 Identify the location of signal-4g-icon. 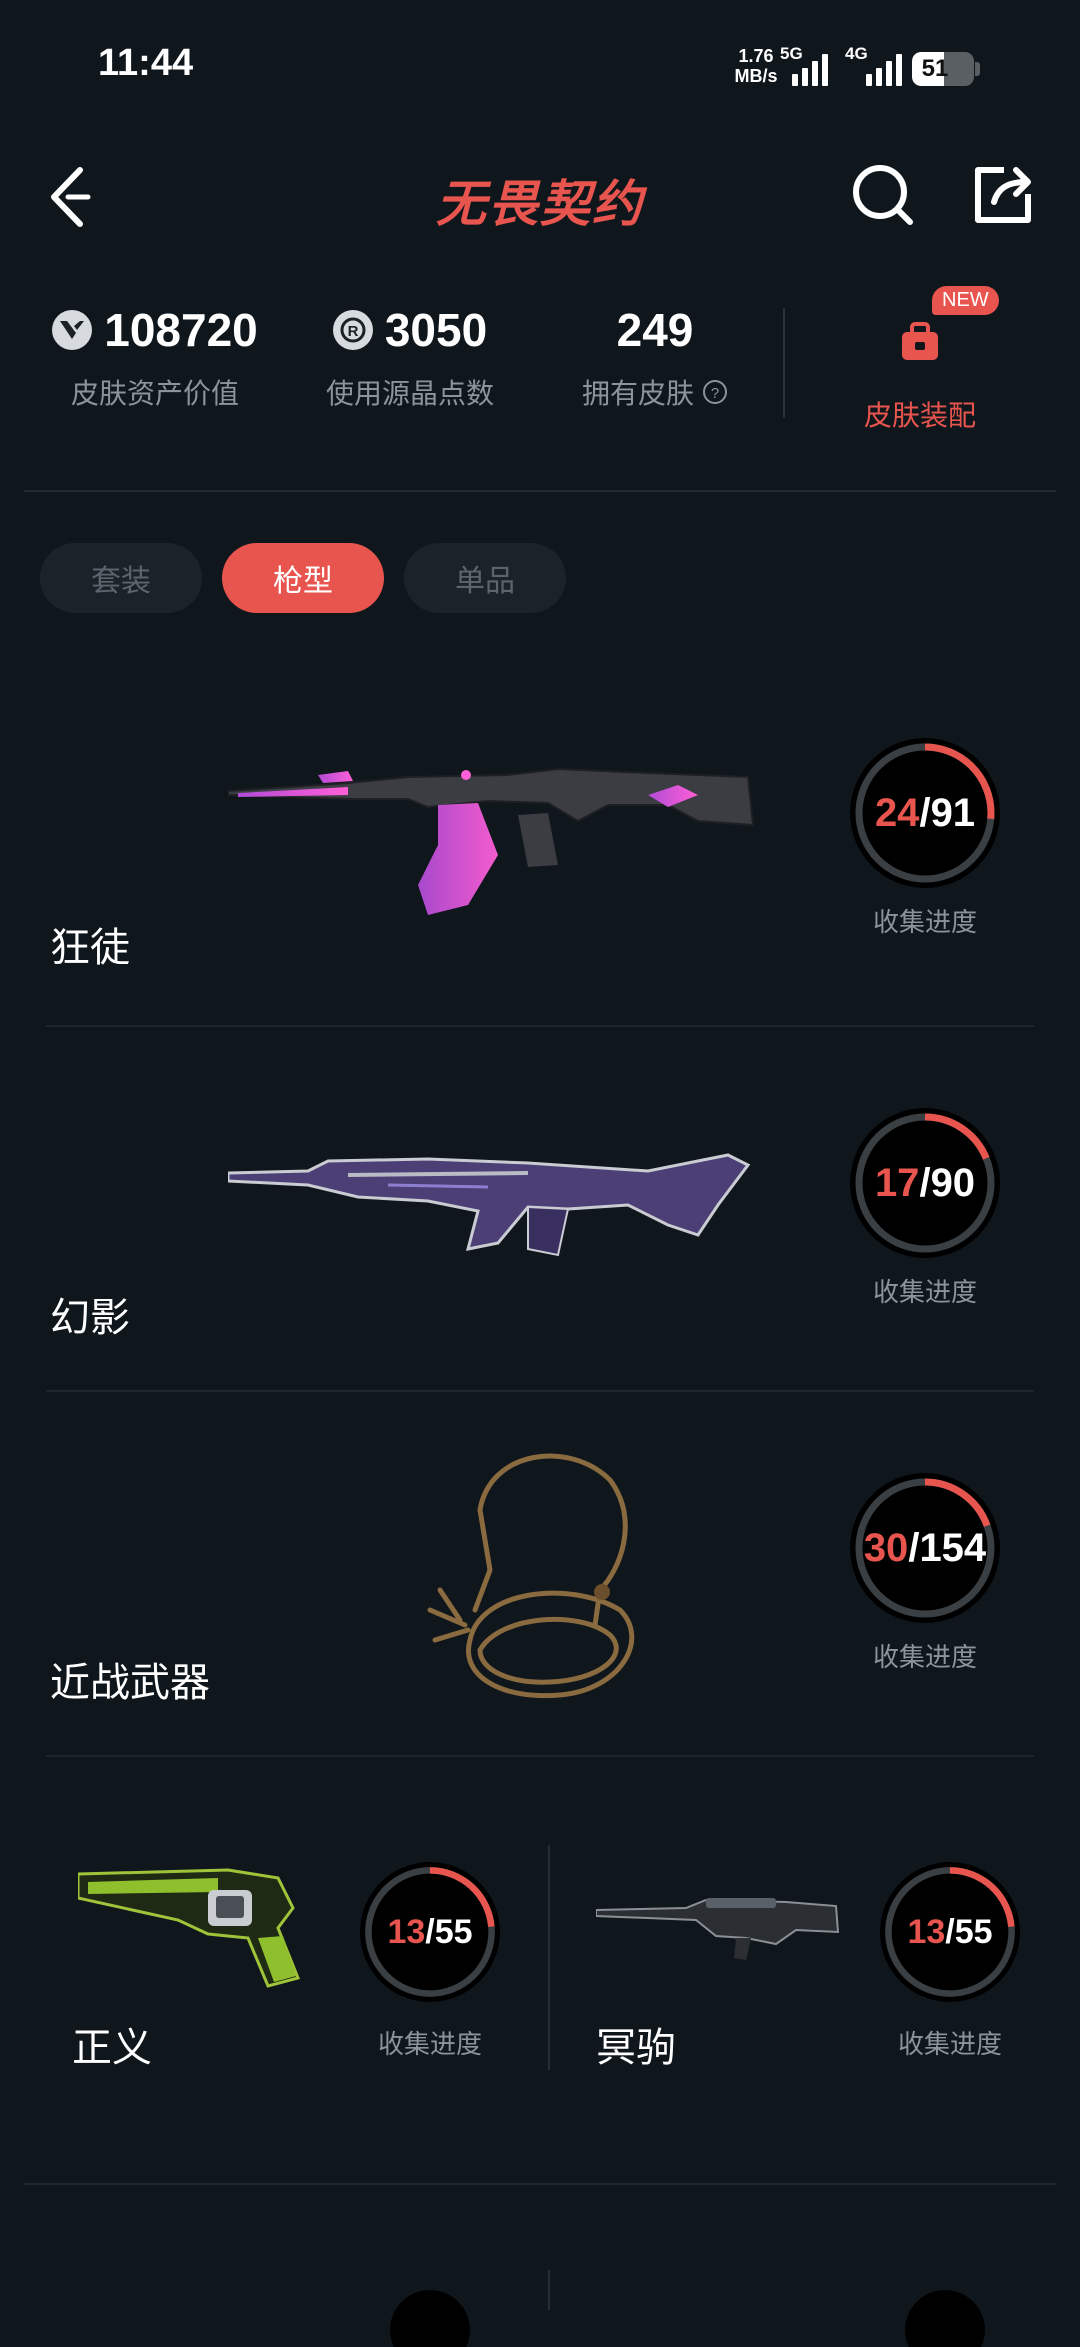
(884, 69).